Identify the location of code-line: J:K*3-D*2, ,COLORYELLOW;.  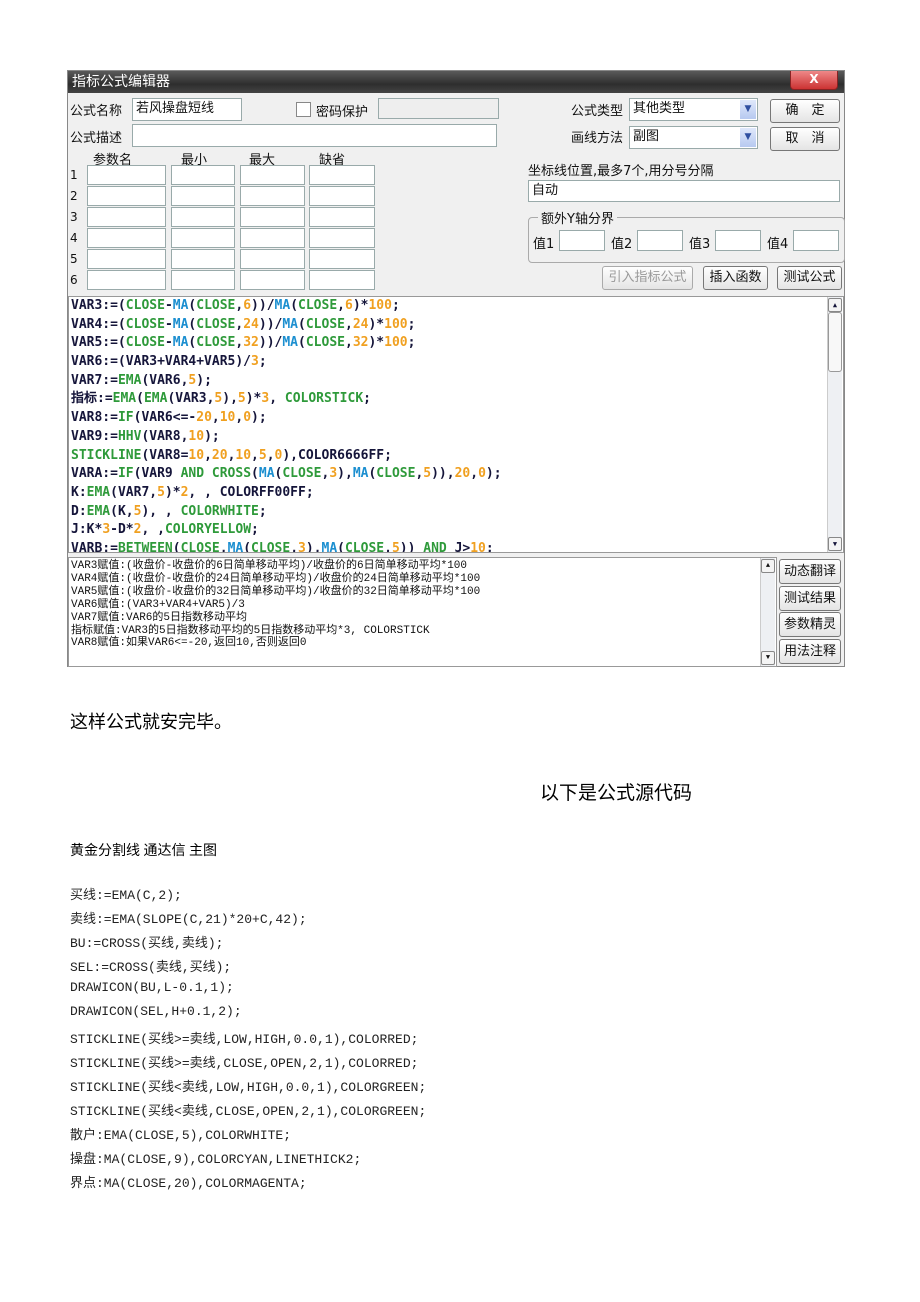
(456, 530).